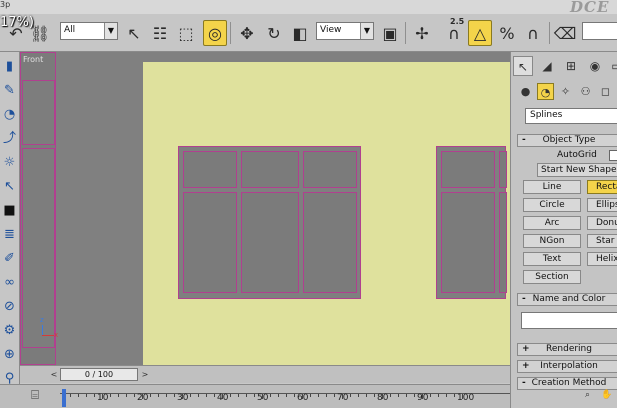 The image size is (617, 408). I want to click on object-type-button: Helix, so click(602, 259).